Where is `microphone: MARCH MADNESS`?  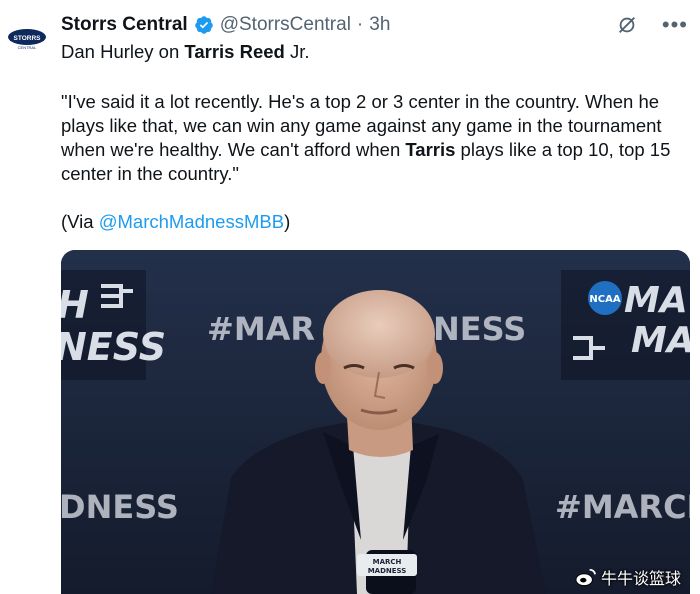 microphone: MARCH MADNESS is located at coordinates (387, 572).